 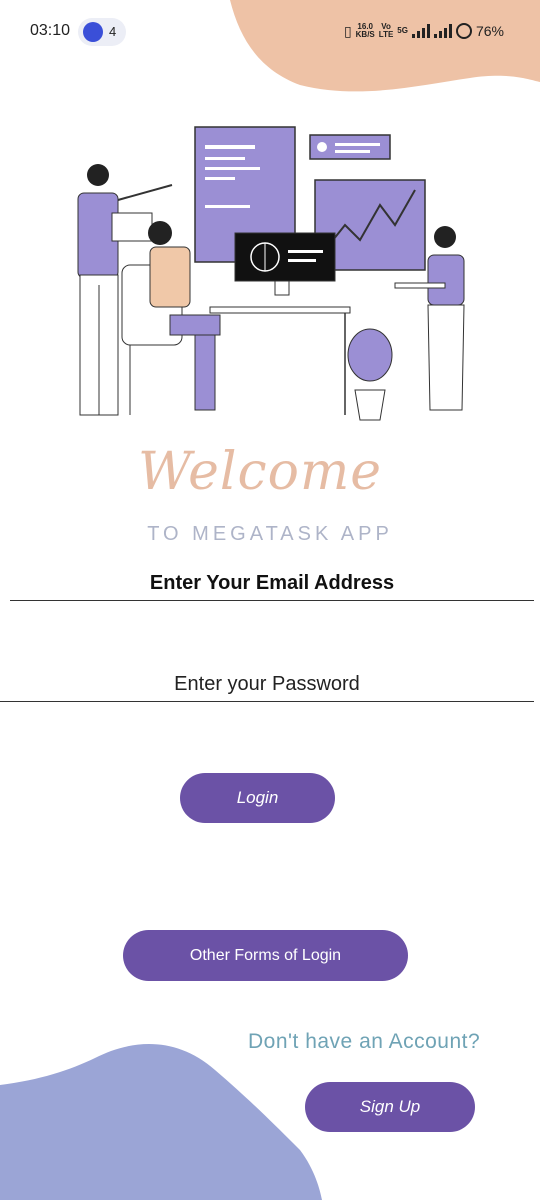 I want to click on welcome-heading: Welcome, so click(x=260, y=472).